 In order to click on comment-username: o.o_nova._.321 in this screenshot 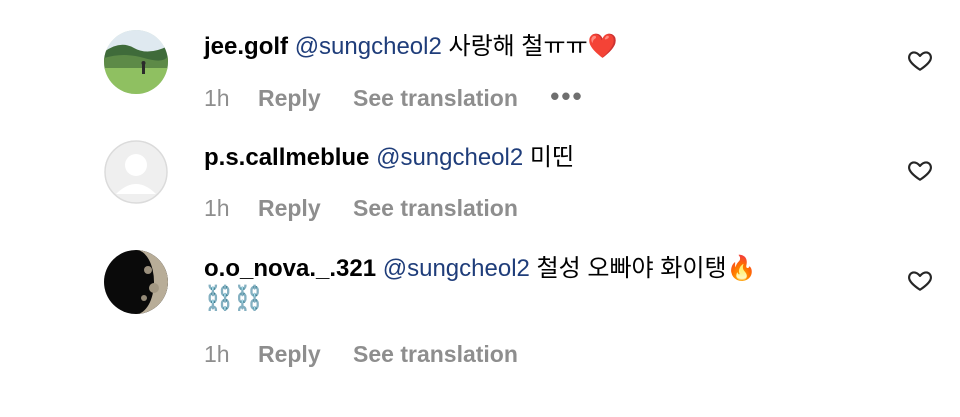, I will do `click(290, 268)`.